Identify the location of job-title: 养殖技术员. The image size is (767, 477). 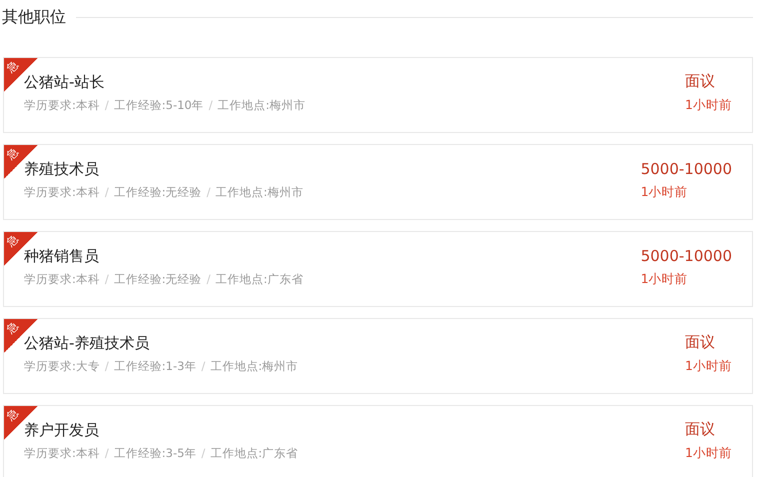
(164, 169).